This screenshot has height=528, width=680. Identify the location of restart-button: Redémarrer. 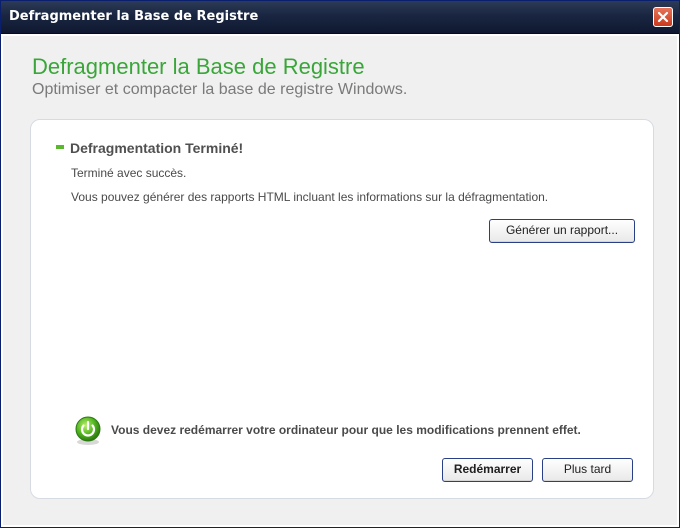
(487, 470).